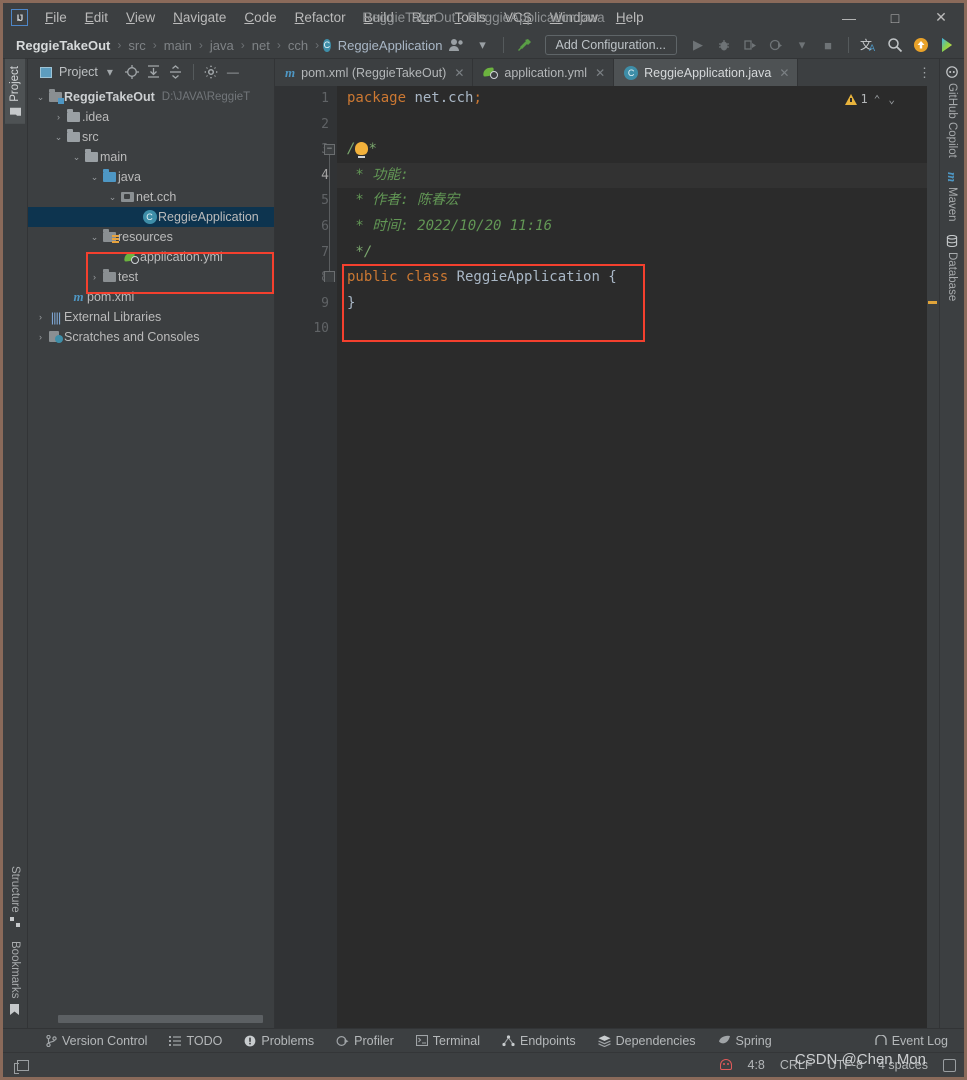  Describe the element at coordinates (151, 237) in the screenshot. I see `tree-row-resources: ⌄ resources` at that location.